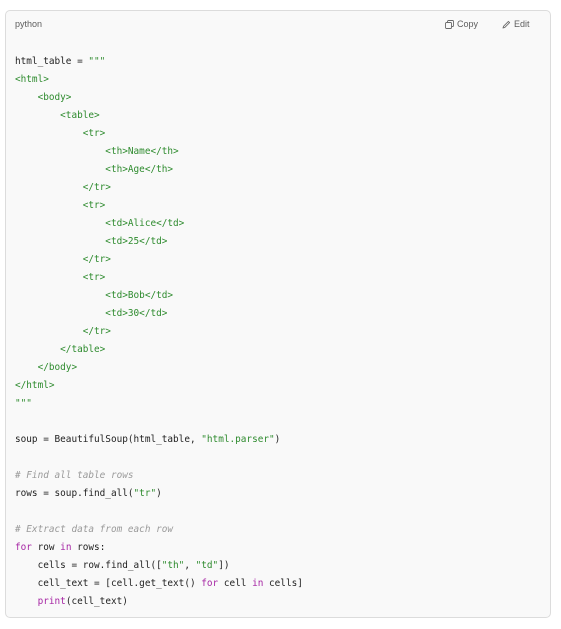  Describe the element at coordinates (159, 404) in the screenshot. I see `code-line: """` at that location.